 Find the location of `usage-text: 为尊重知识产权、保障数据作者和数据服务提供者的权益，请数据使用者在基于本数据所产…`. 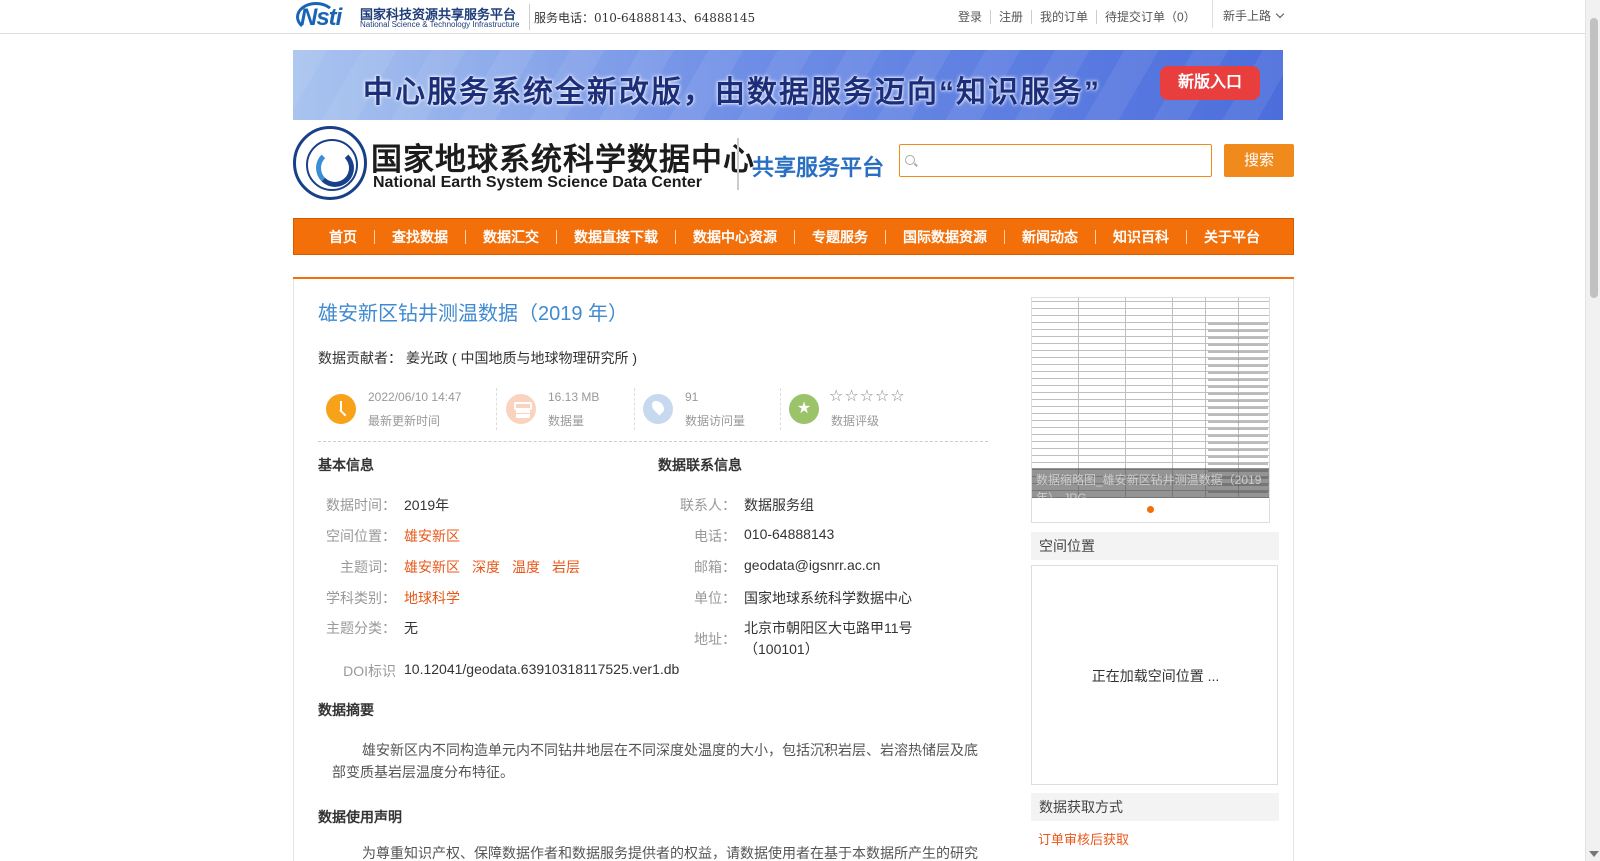

usage-text: 为尊重知识产权、保障数据作者和数据服务提供者的权益，请数据使用者在基于本数据所产… is located at coordinates (670, 853).